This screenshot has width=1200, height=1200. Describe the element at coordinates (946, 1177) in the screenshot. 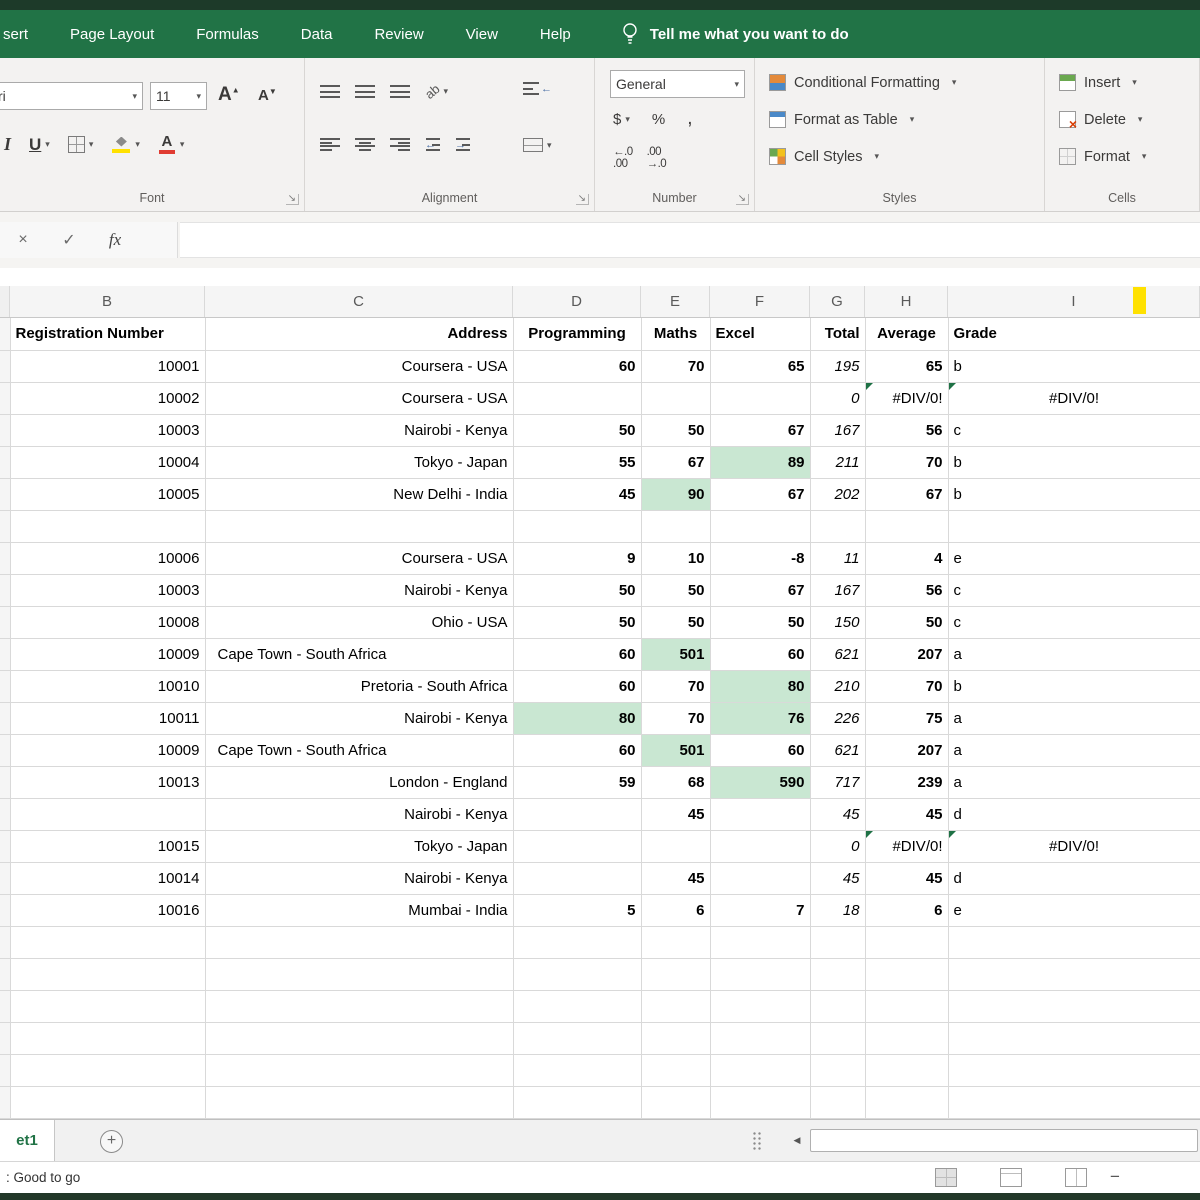

I see `normal-view-icon` at that location.